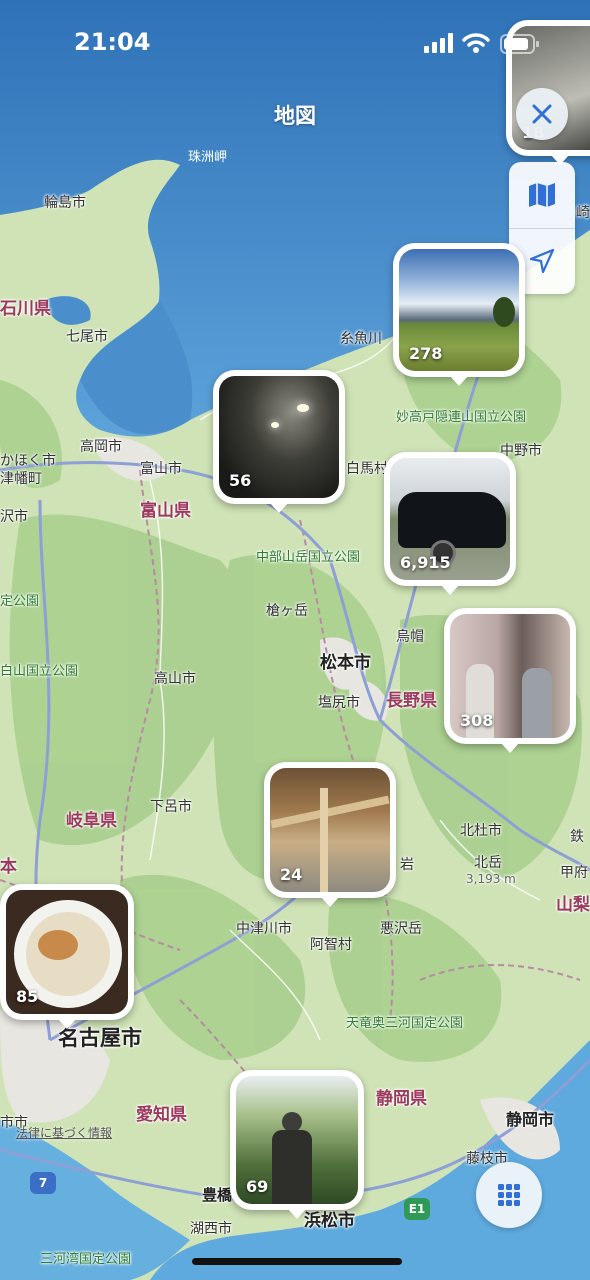  Describe the element at coordinates (401, 1099) in the screenshot. I see `label-shizuoka-pref: 静岡県` at that location.